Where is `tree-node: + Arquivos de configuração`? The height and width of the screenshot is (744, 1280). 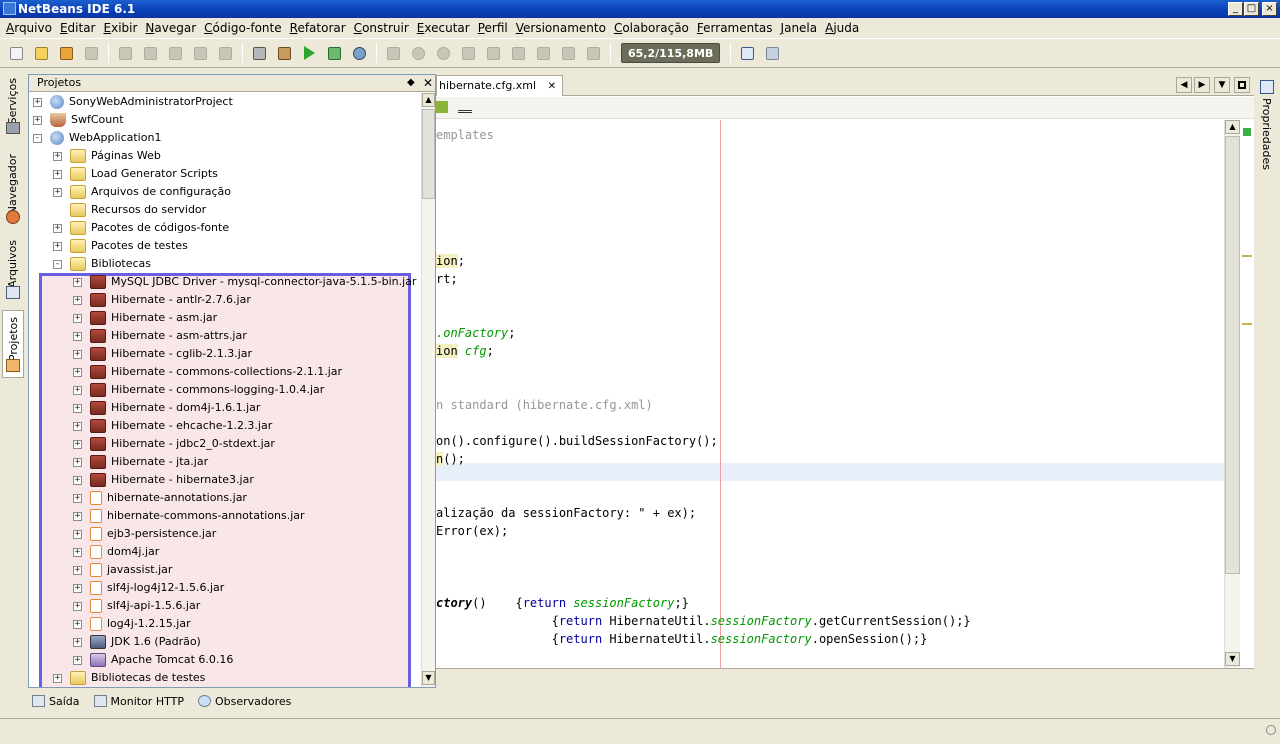 tree-node: + Arquivos de configuração is located at coordinates (142, 192).